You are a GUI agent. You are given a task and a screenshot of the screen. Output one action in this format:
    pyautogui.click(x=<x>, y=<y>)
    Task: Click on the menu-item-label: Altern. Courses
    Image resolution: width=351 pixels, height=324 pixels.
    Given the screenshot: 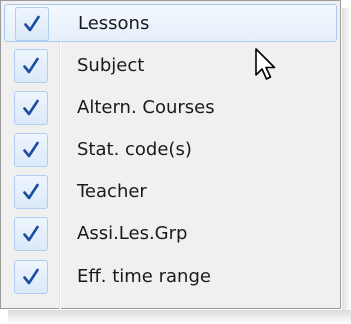 What is the action you would take?
    pyautogui.click(x=146, y=107)
    